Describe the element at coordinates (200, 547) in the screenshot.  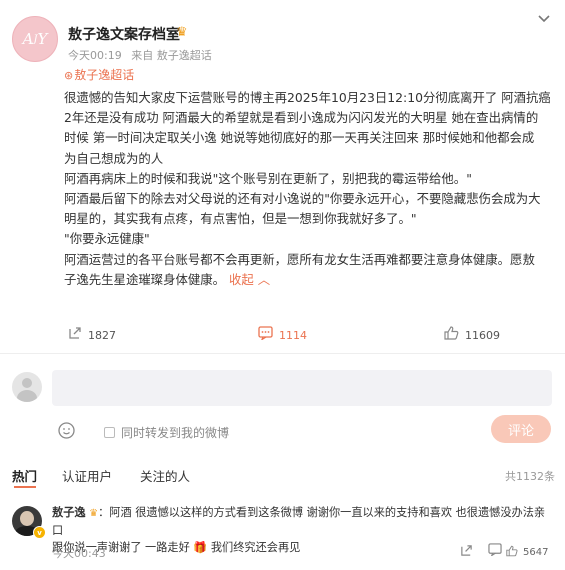
I see `gift-icon: 🎁` at that location.